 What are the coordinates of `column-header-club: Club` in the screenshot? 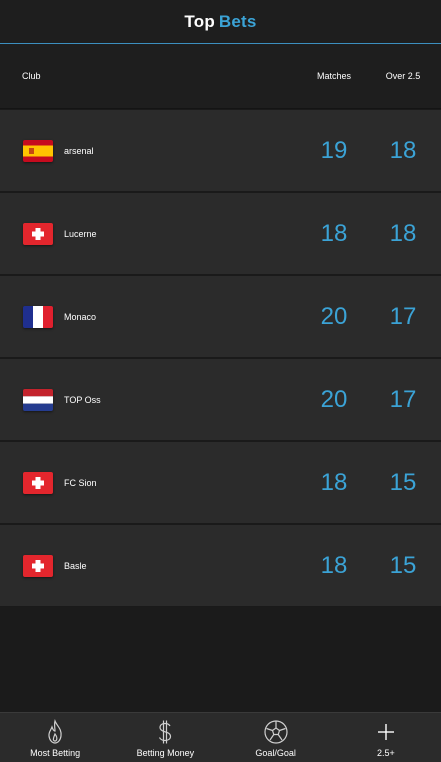 It's located at (31, 76).